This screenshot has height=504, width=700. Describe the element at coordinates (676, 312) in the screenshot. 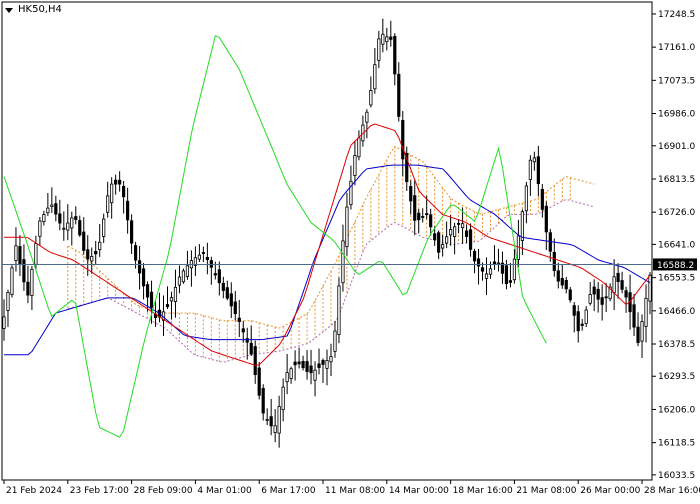

I see `y-tick-label: 16466.0` at that location.